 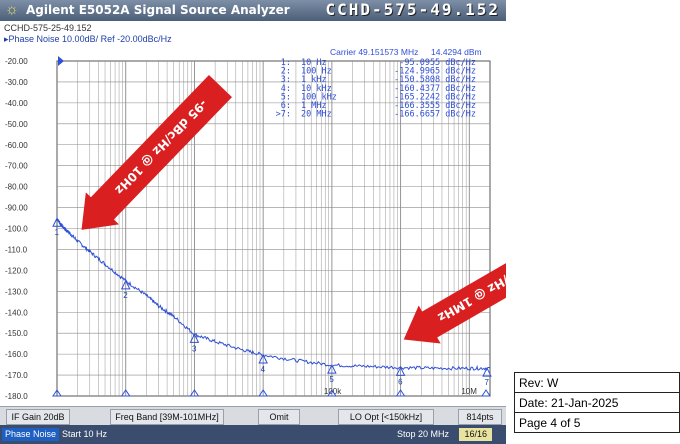 I want to click on window-title: Agilent E5052A Signal Source Analyzer, so click(x=158, y=10).